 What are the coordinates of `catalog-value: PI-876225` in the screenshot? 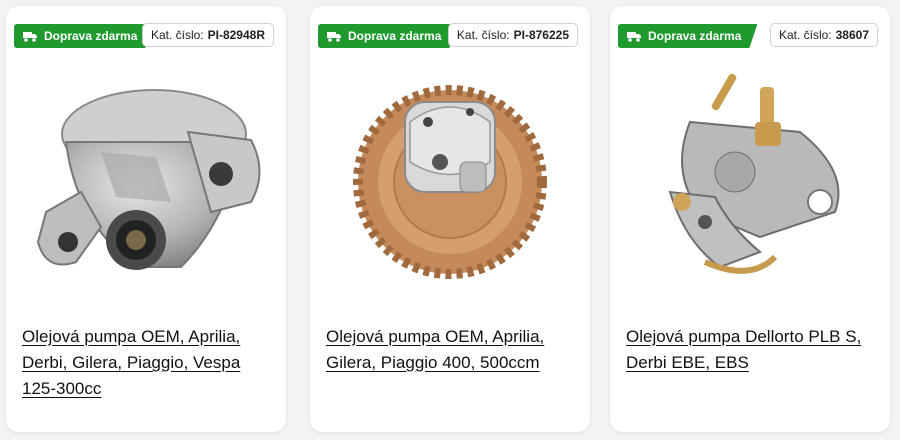 It's located at (541, 35).